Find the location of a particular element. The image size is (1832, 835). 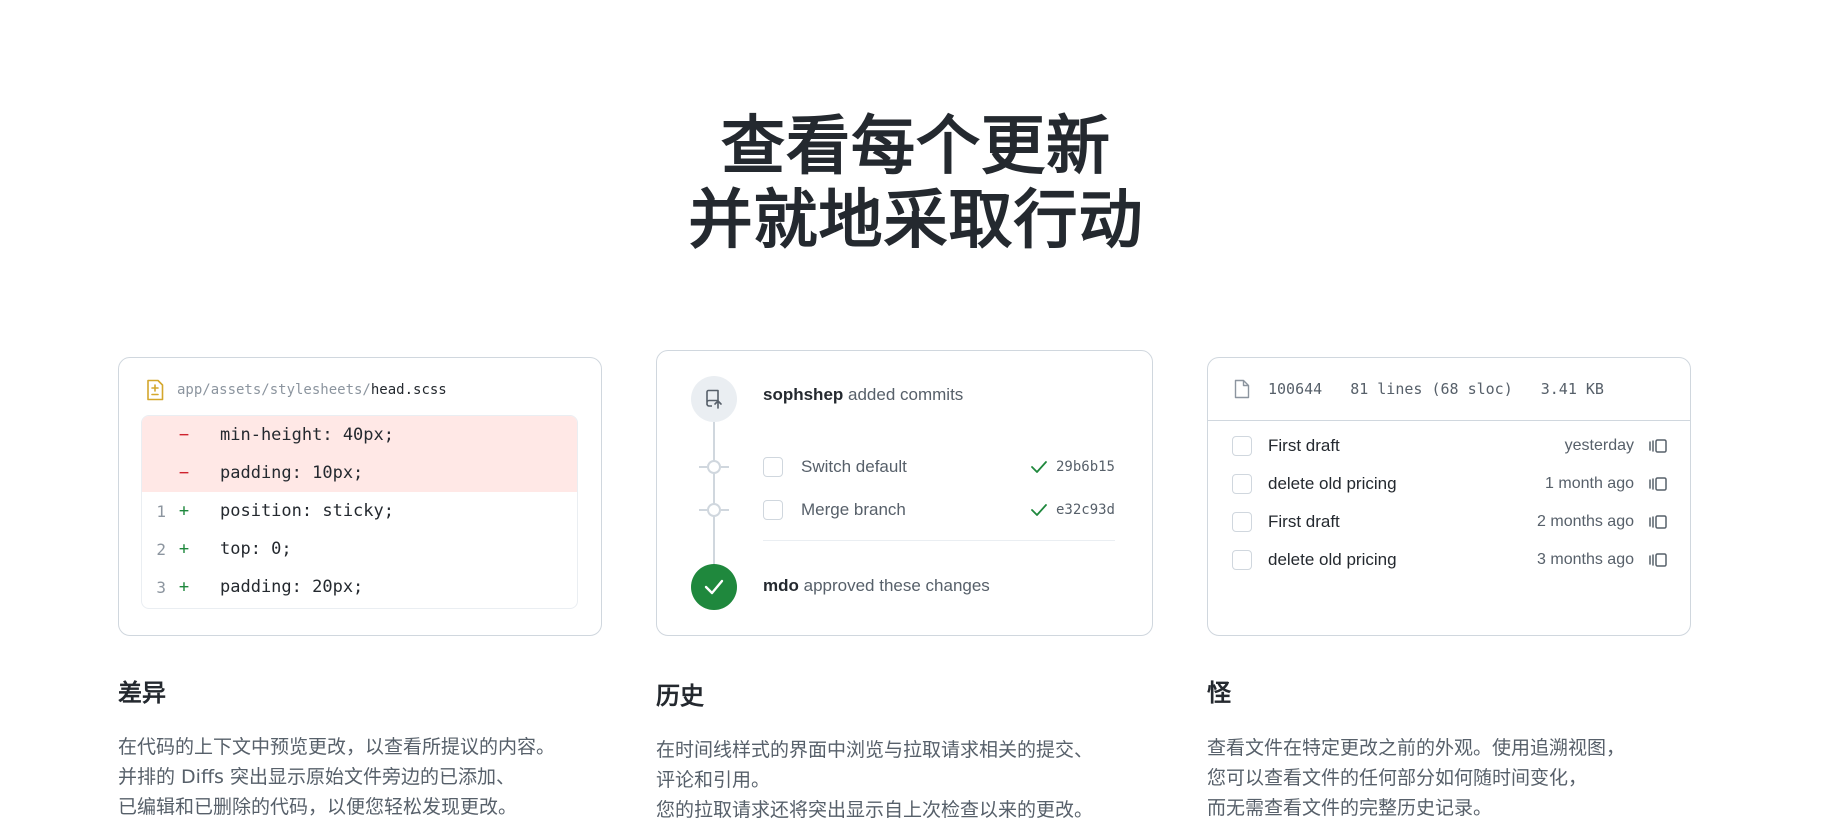

desc-line: 并排的 Diffs 突出显示原始文件旁边的已添加、 is located at coordinates (316, 777).